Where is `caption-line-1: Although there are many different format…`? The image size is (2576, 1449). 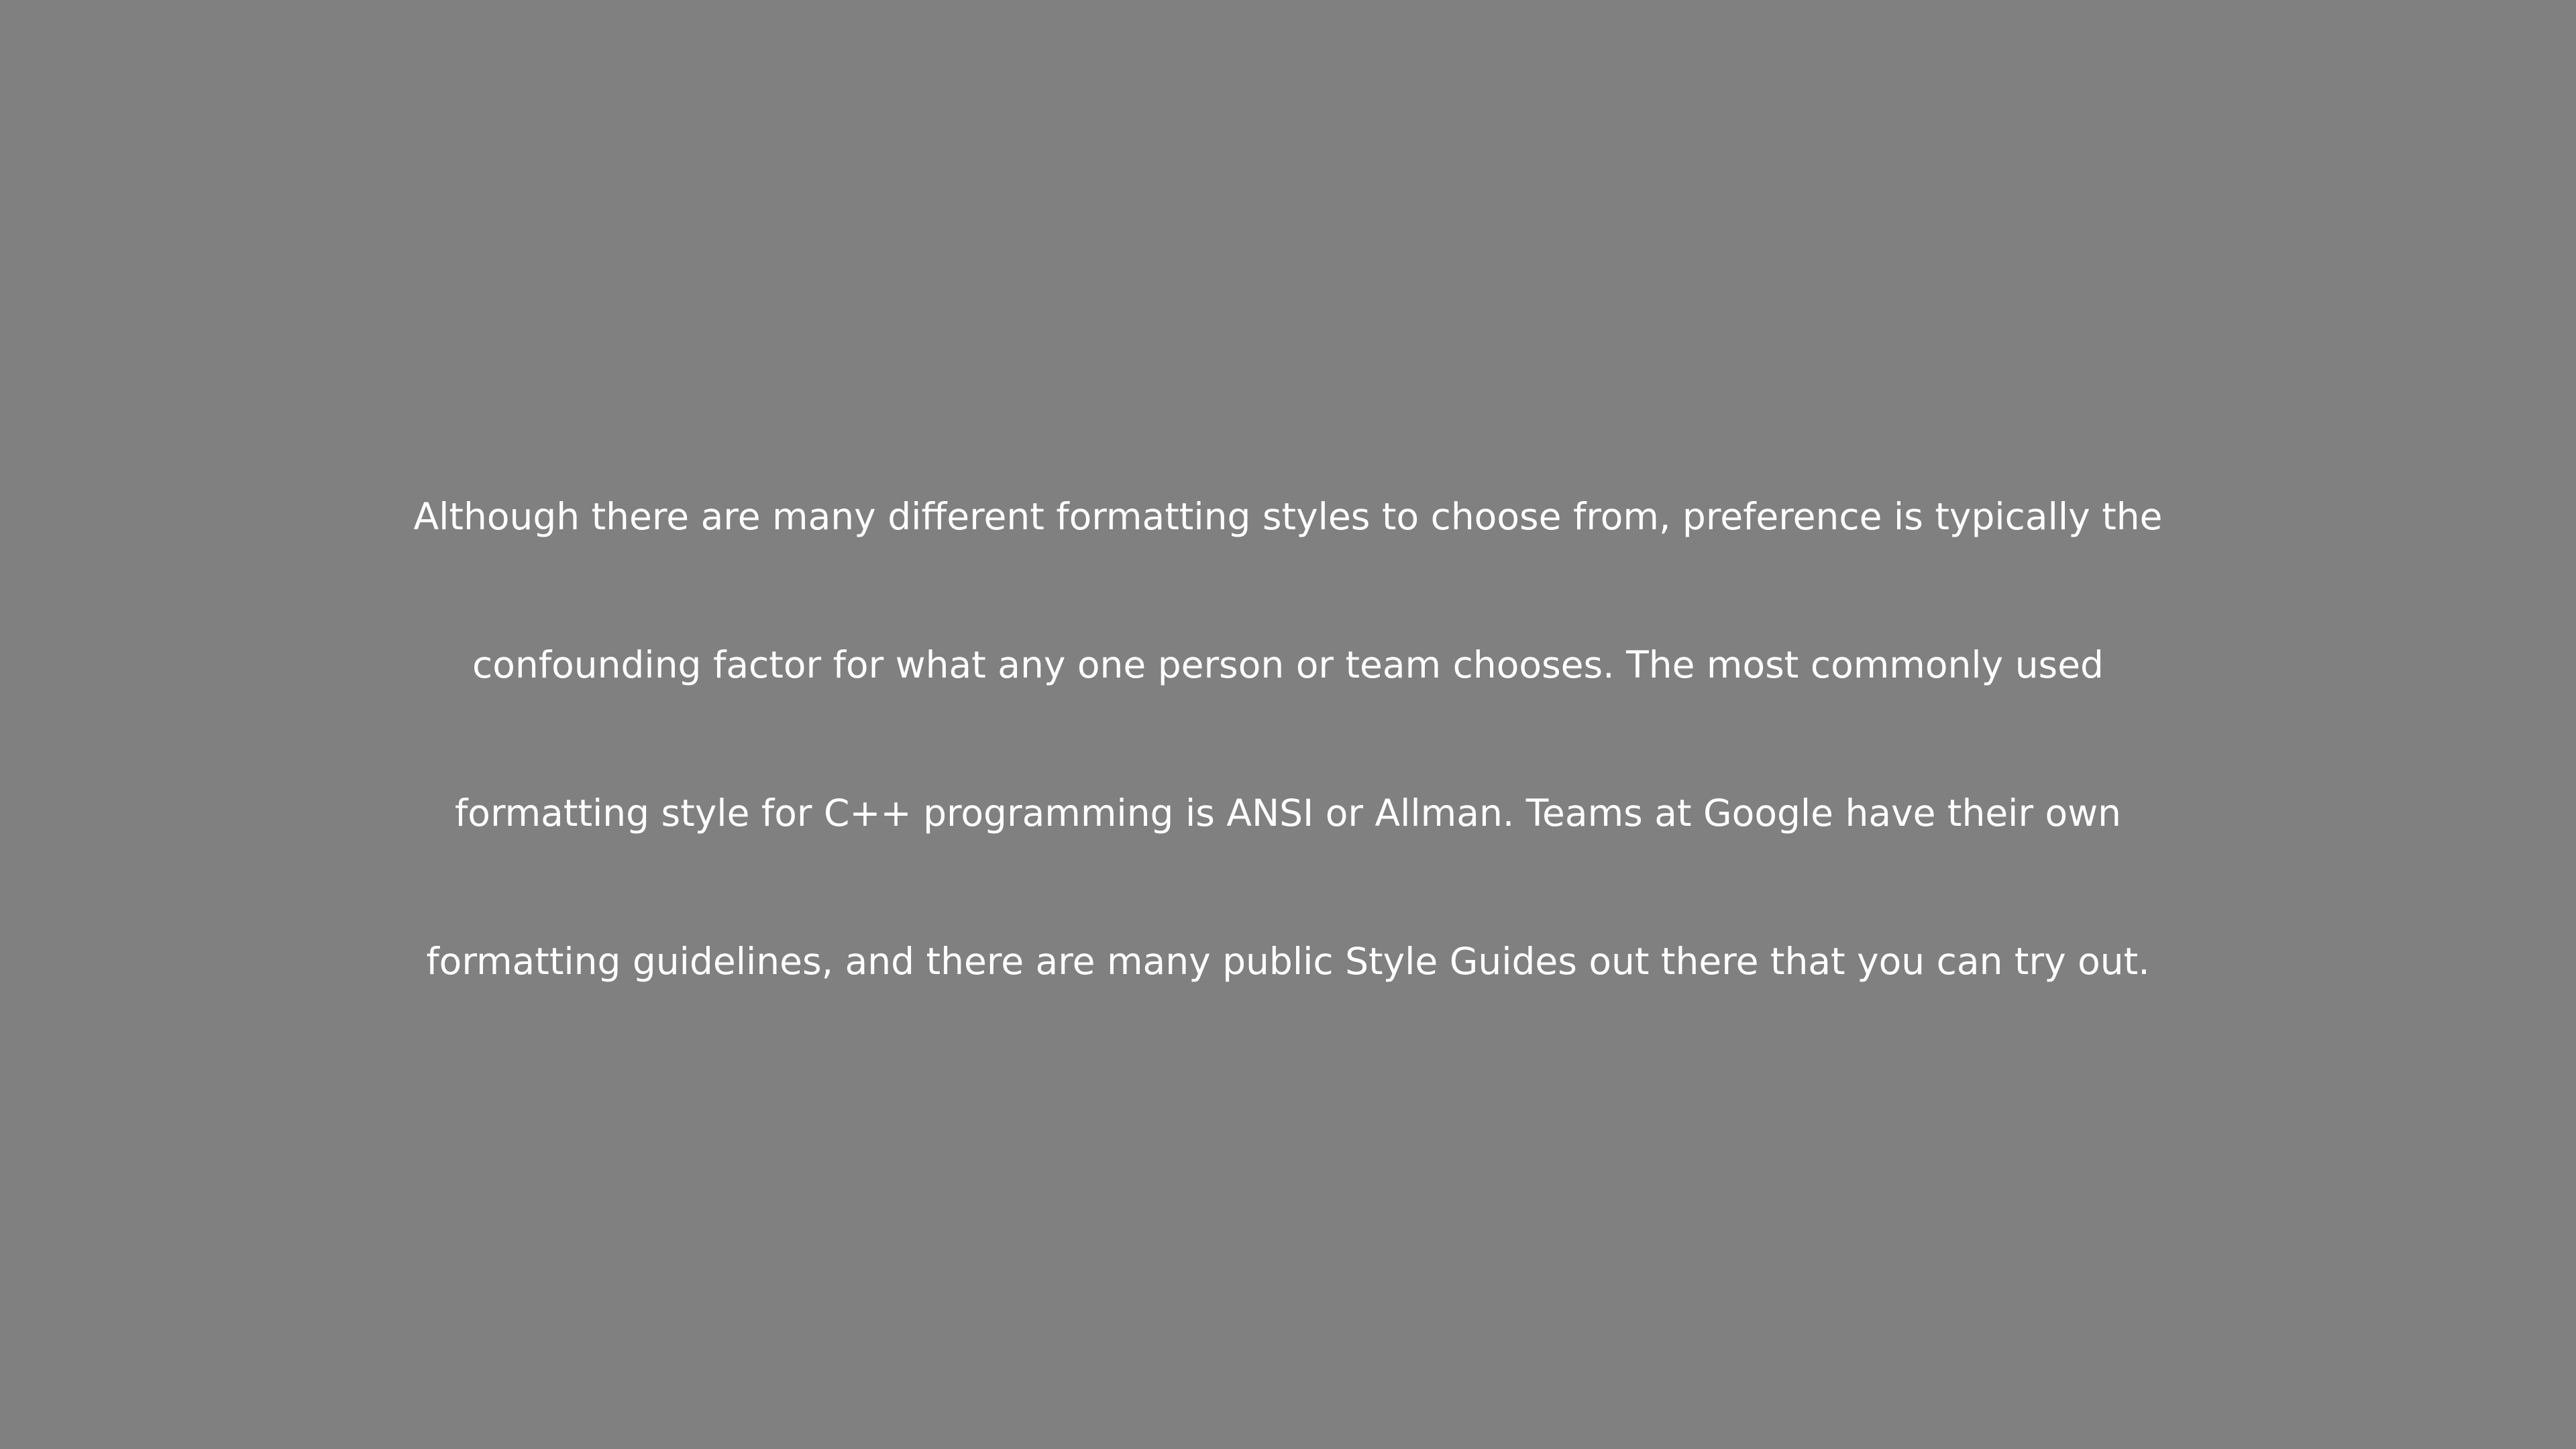 caption-line-1: Although there are many different format… is located at coordinates (1288, 516).